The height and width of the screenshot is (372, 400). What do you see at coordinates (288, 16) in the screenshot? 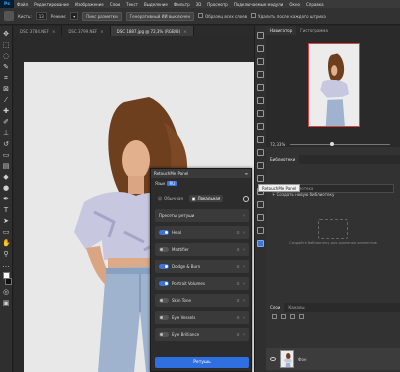
I see `remove-after-stroke-option: Удалить после каждого штриха` at bounding box center [288, 16].